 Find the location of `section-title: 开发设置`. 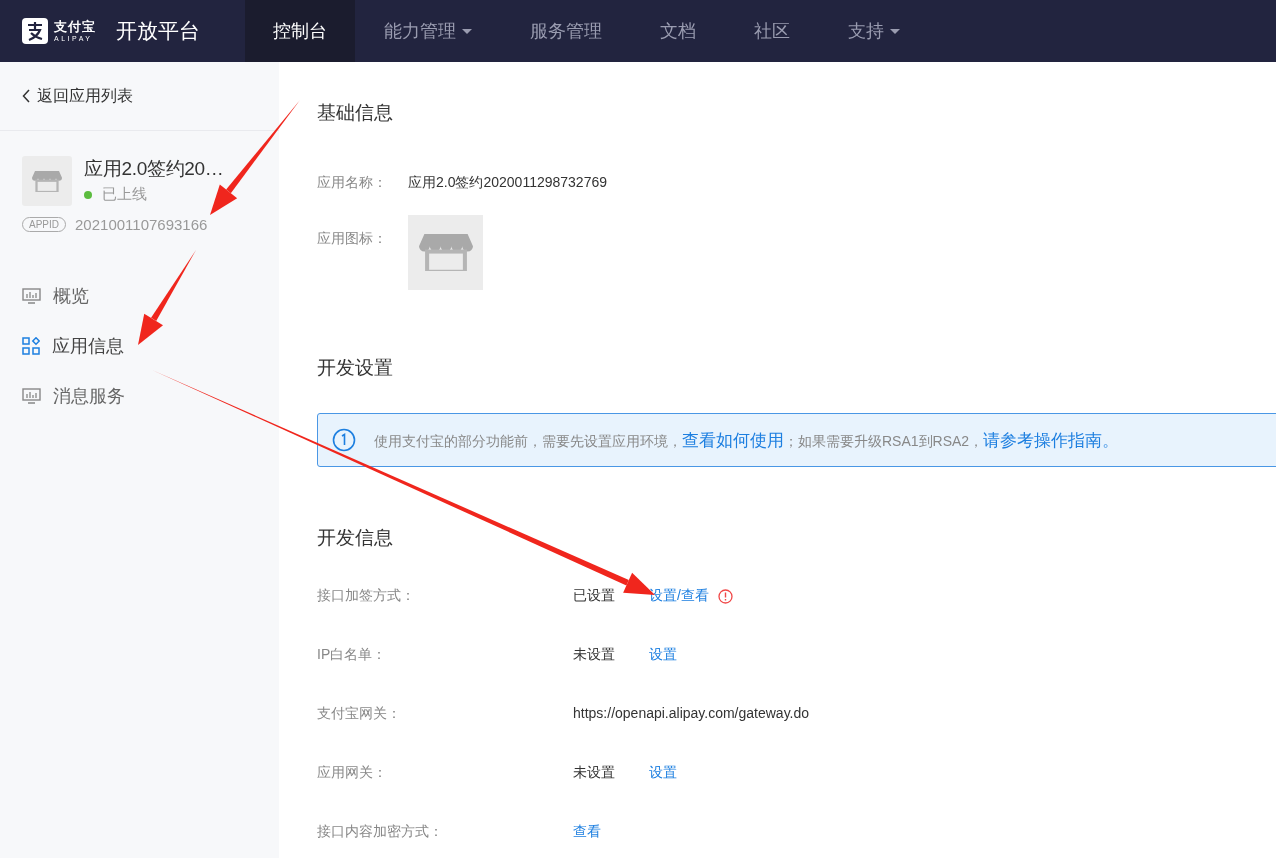

section-title: 开发设置 is located at coordinates (355, 368).